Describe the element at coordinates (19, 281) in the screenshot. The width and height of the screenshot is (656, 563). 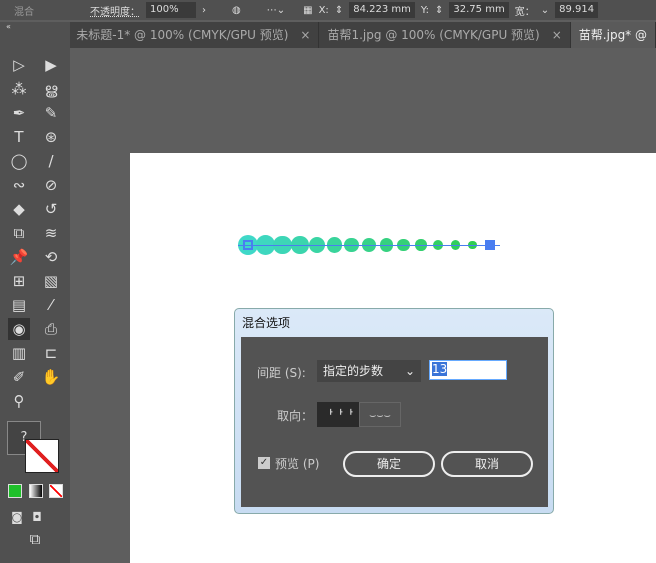
I see `shape-builder-icon: ⊞` at that location.